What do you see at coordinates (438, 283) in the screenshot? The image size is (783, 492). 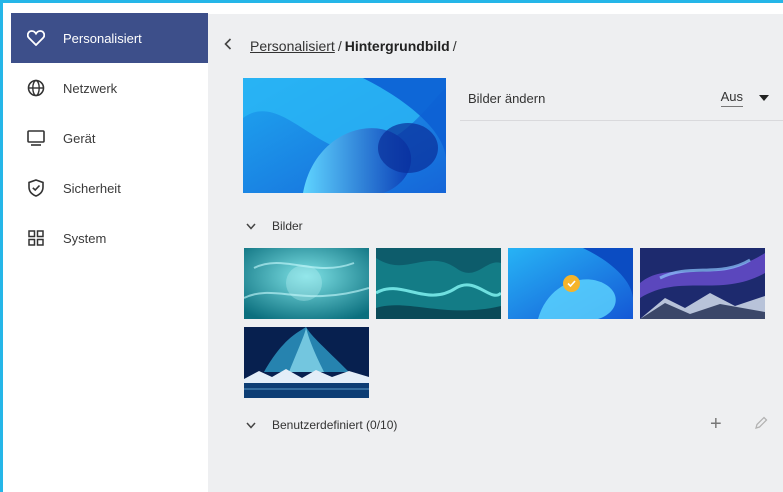 I see `thumbnail-teal-marble` at bounding box center [438, 283].